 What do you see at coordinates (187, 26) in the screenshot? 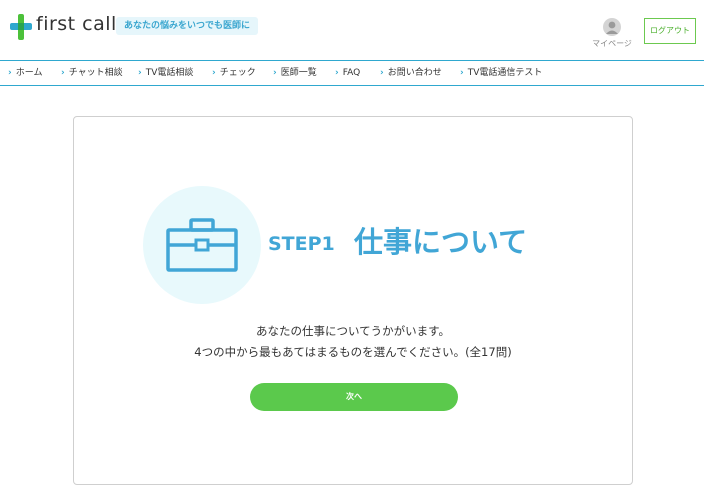
I see `tagline-badge: あなたの悩みをいつでも医師に` at bounding box center [187, 26].